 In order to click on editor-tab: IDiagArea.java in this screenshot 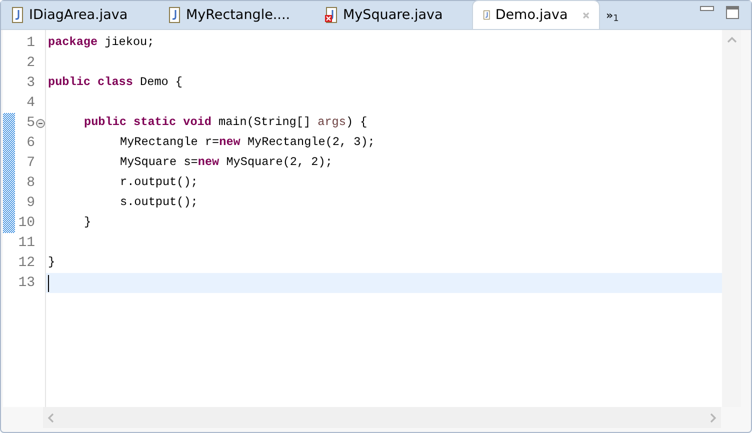, I will do `click(79, 15)`.